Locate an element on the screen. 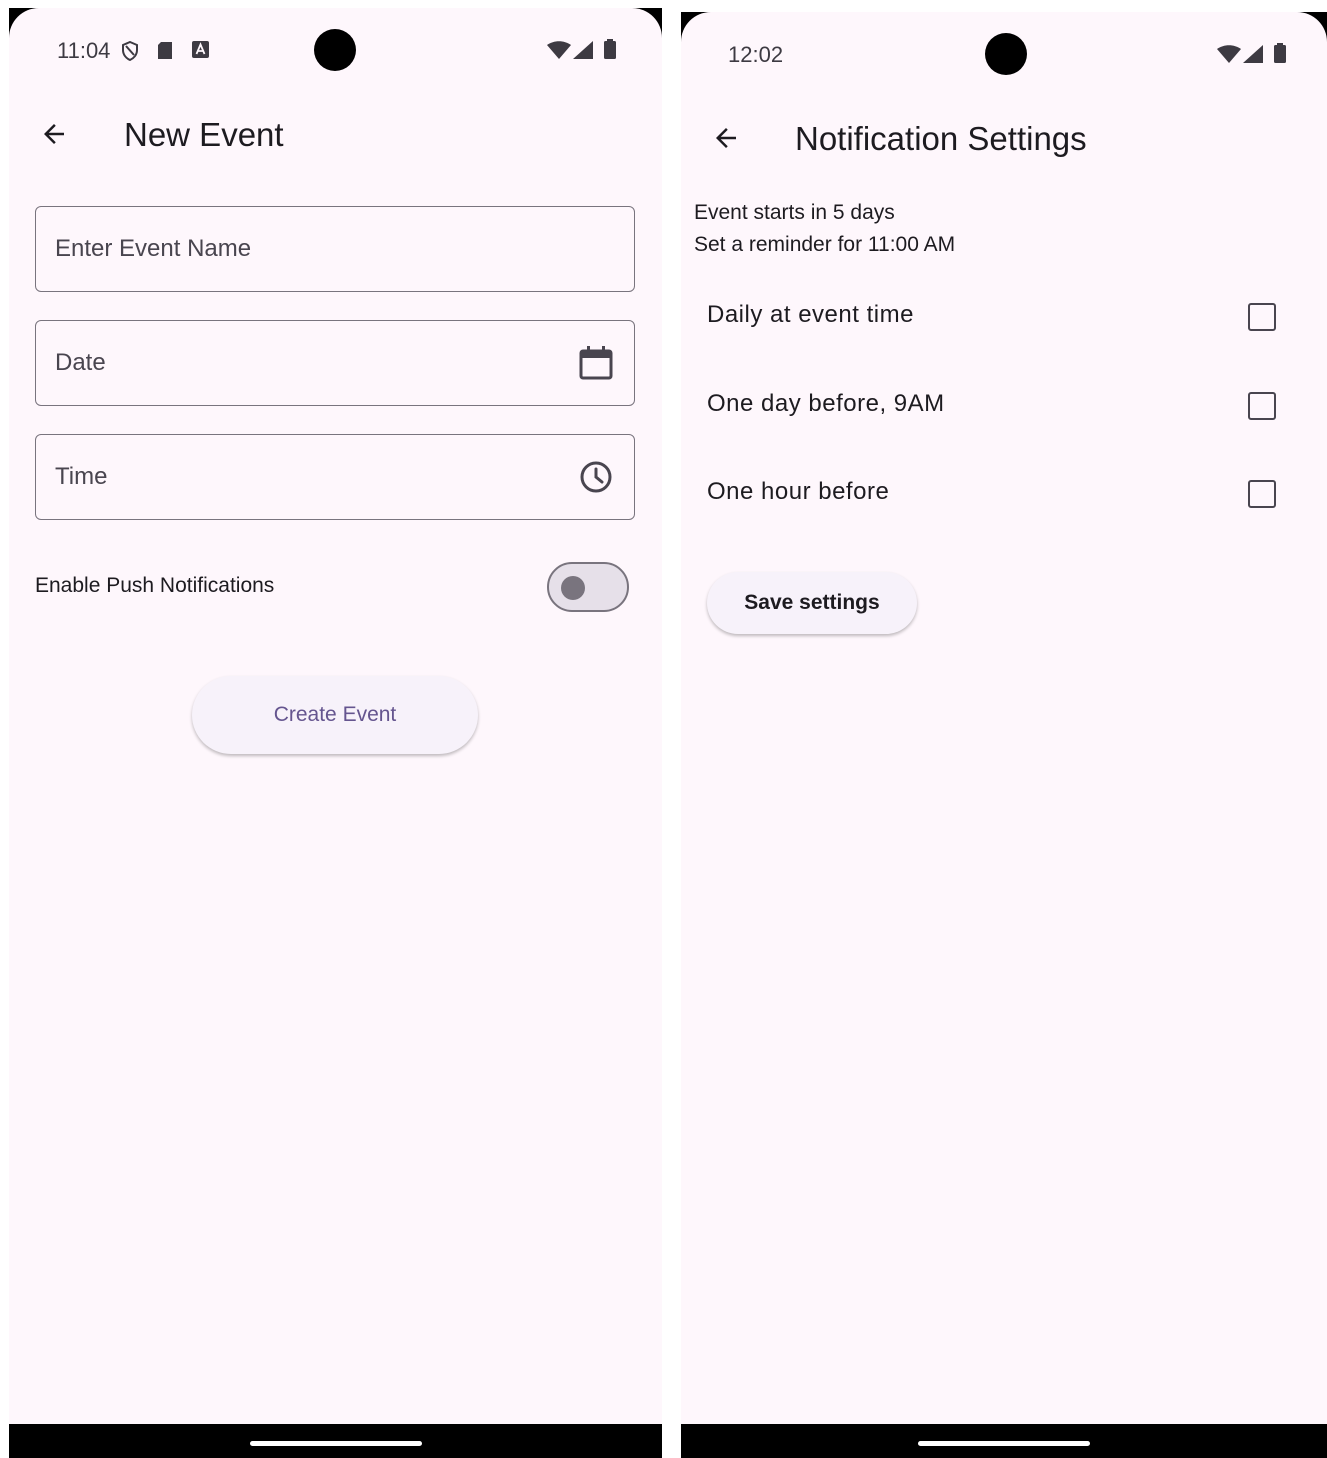  status-bar: 12:02 is located at coordinates (1004, 52).